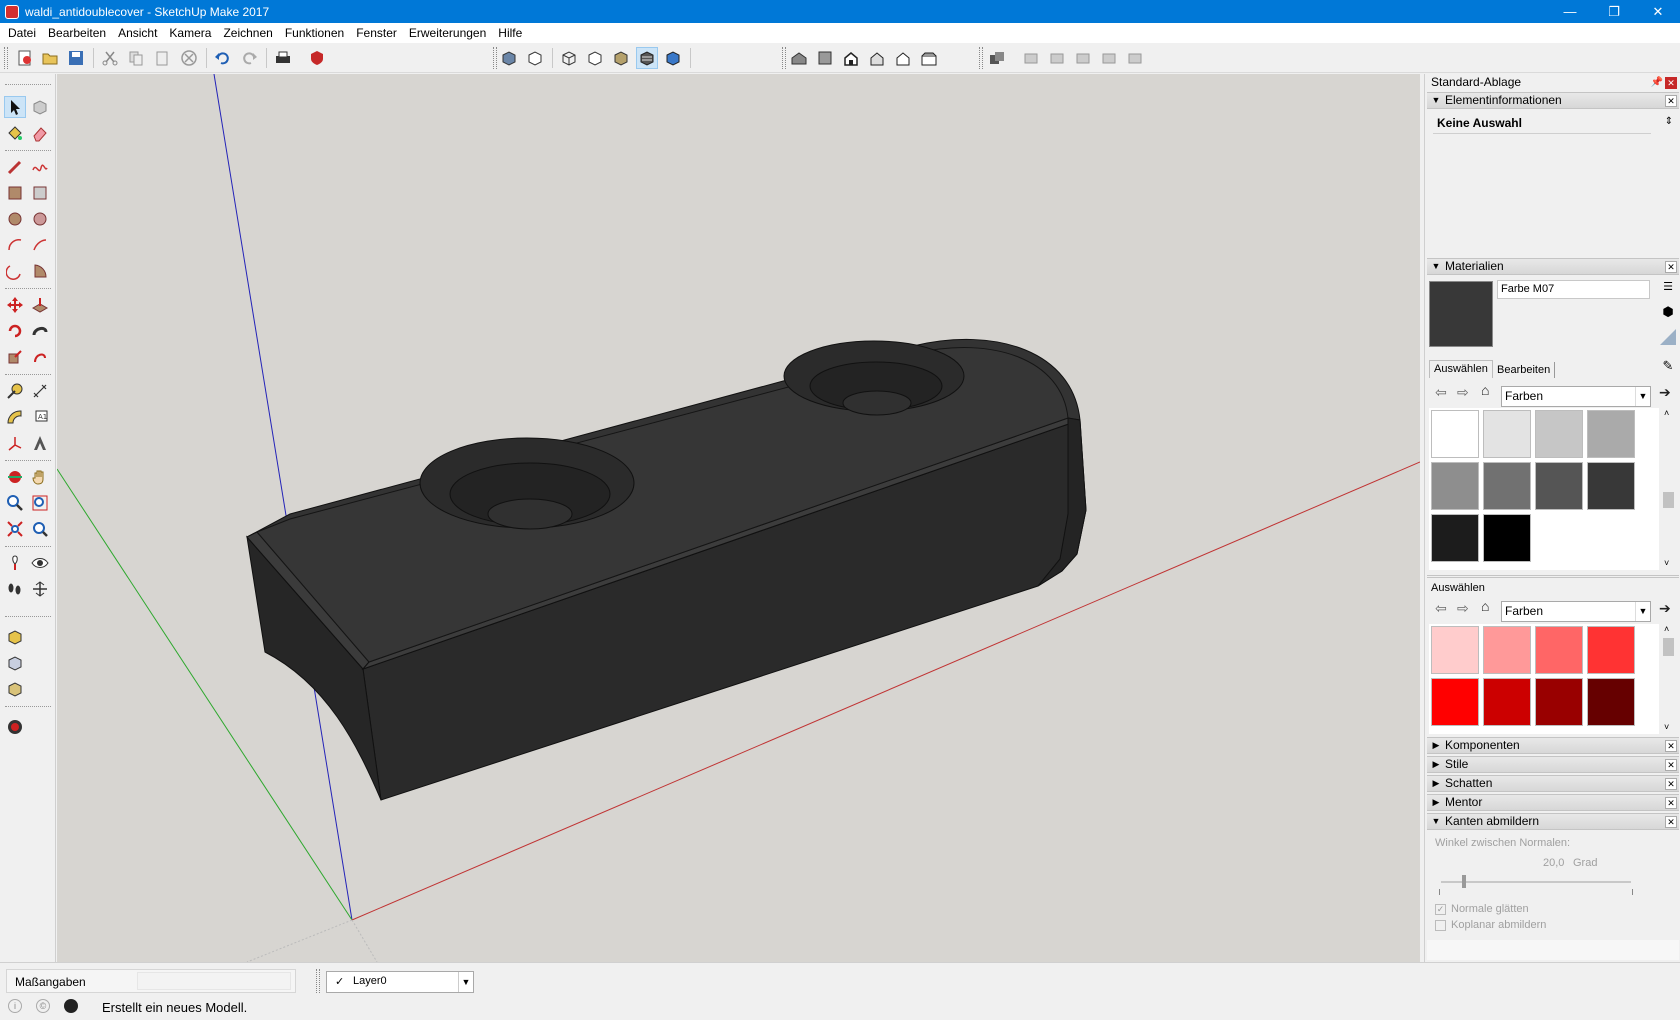 This screenshot has width=1680, height=1020. Describe the element at coordinates (40, 271) in the screenshot. I see `pie-icon` at that location.